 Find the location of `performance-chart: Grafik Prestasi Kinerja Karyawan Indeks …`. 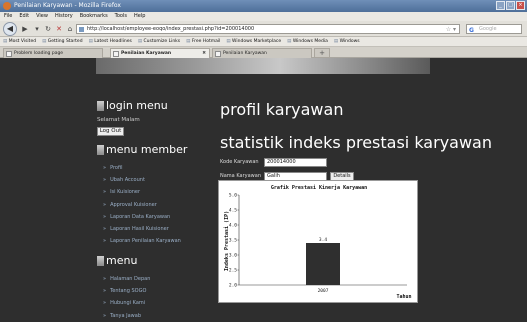

performance-chart: Grafik Prestasi Kinerja Karyawan Indeks … is located at coordinates (318, 241).